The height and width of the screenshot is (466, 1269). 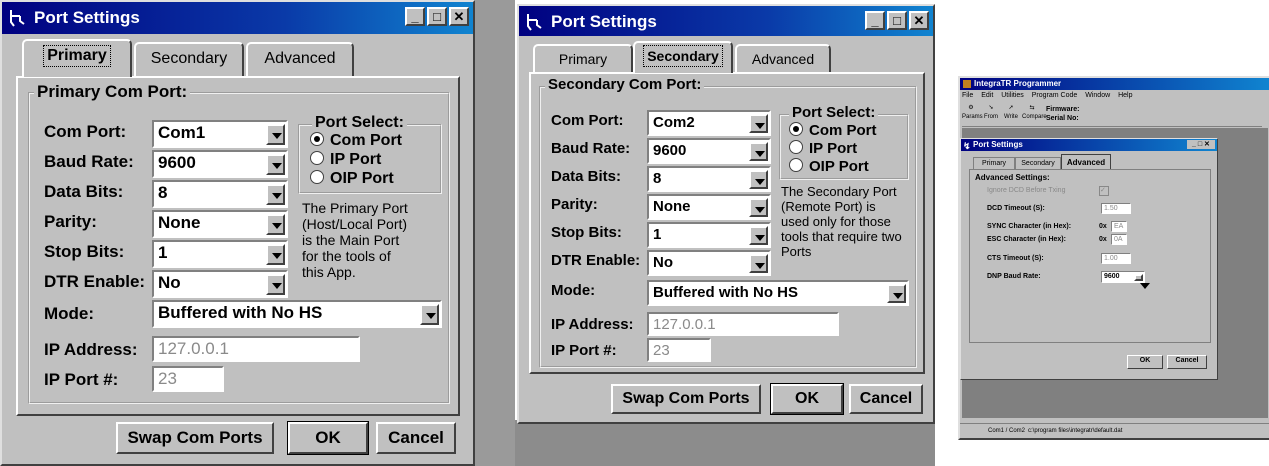 What do you see at coordinates (1201, 144) in the screenshot?
I see `dialog-window-controls: _ □ ✕` at bounding box center [1201, 144].